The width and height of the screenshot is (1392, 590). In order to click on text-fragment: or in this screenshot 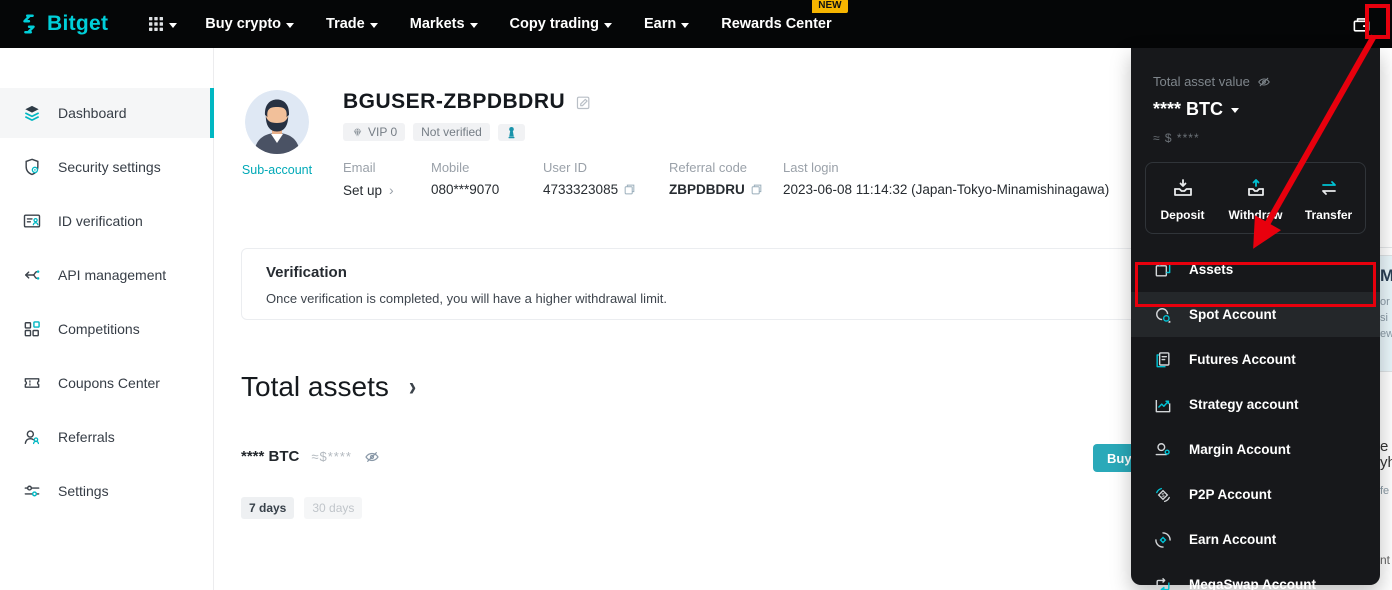, I will do `click(1385, 302)`.